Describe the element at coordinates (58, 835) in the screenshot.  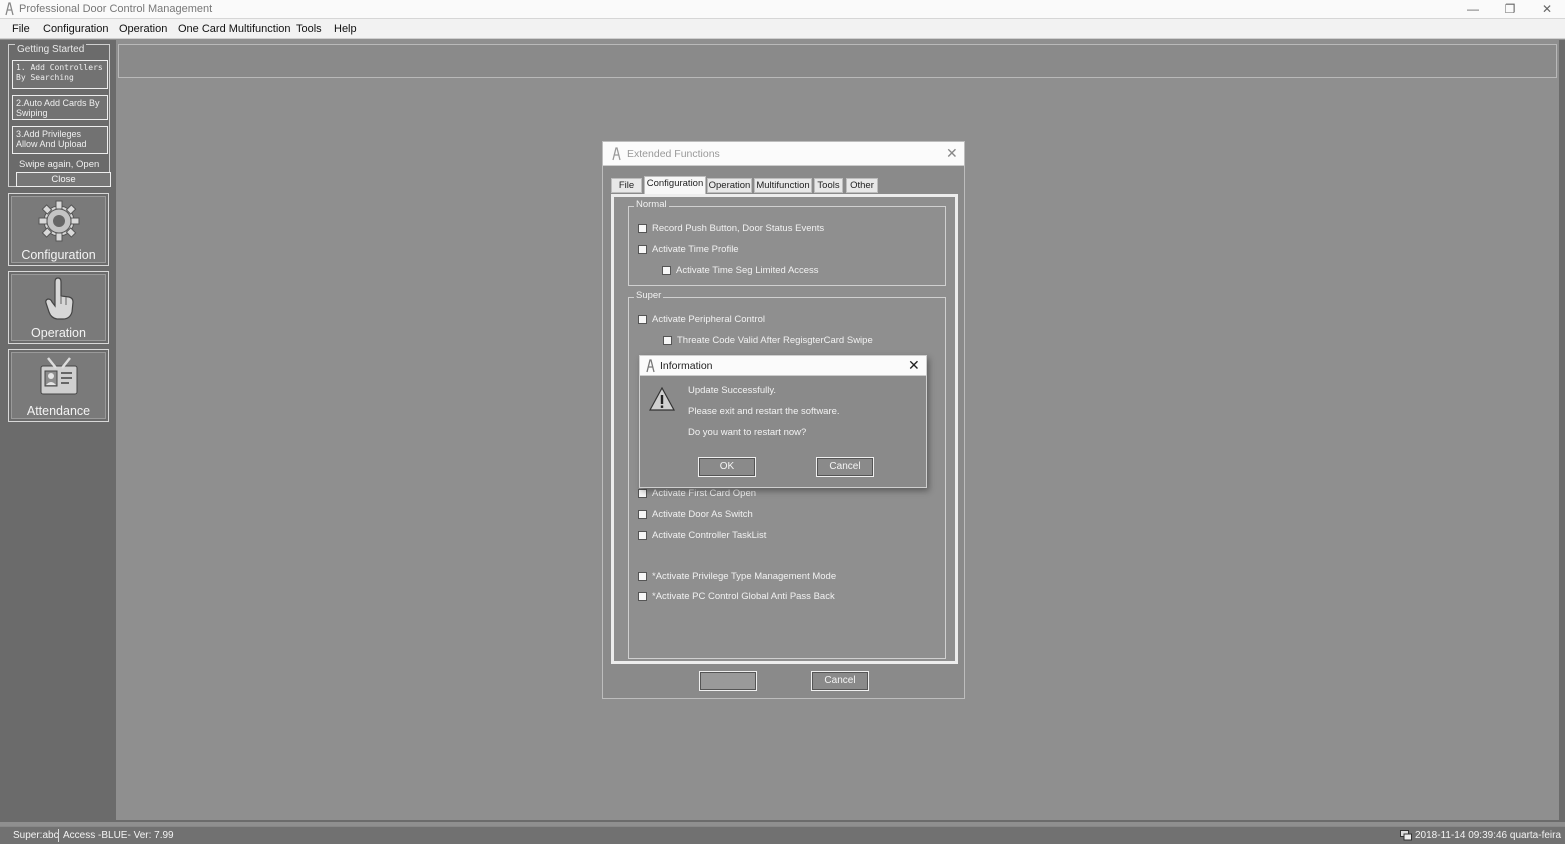
I see `status-separator` at that location.